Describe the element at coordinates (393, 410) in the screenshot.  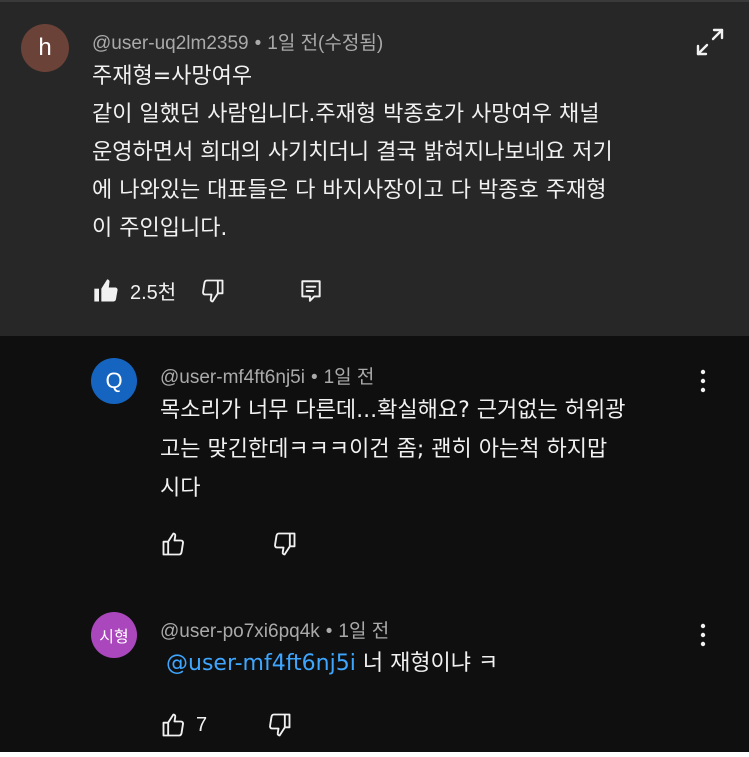
I see `reply-line: 목소리가 너무 다른데...확실해요? 근거없는 허위광` at that location.